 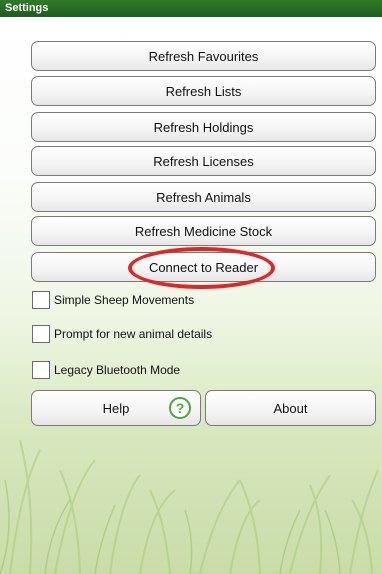 I want to click on refresh-lists-label: Refresh Lists, so click(x=203, y=91).